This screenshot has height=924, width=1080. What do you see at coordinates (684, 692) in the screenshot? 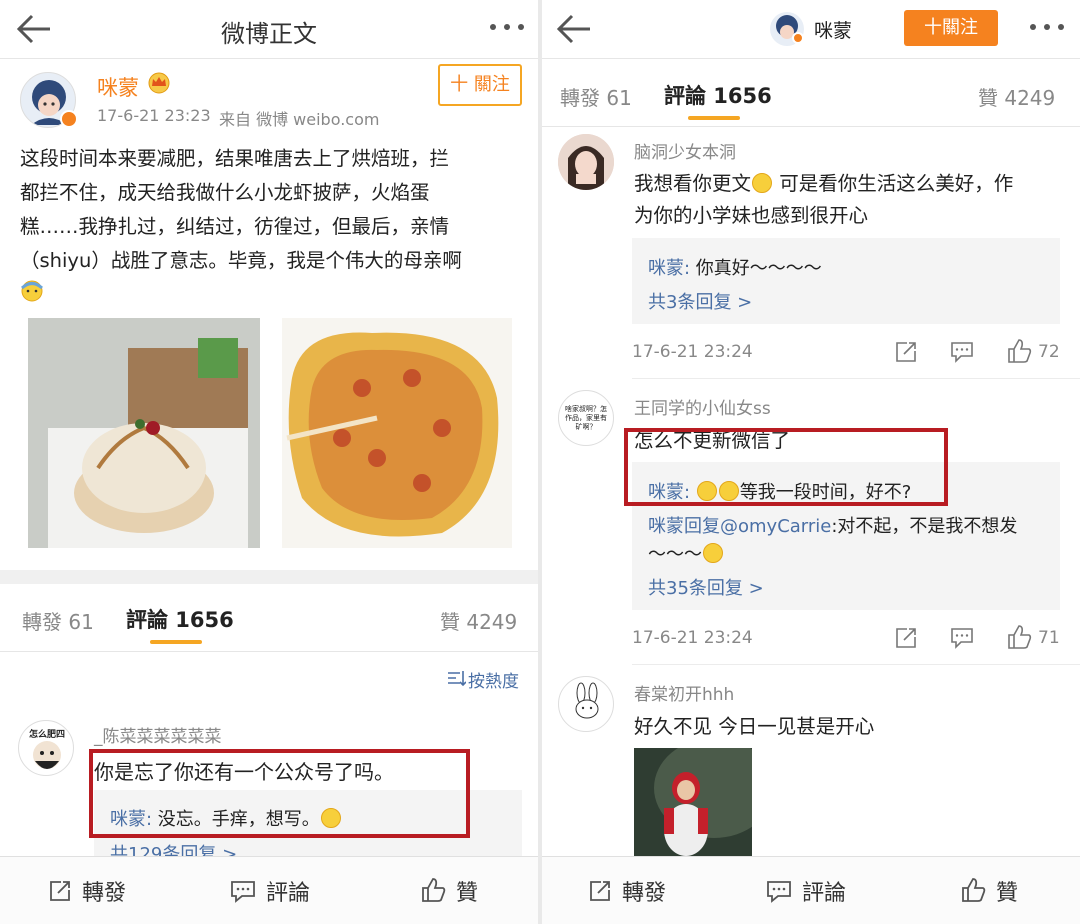
I see `comment-user: 春棠初开hhh` at bounding box center [684, 692].